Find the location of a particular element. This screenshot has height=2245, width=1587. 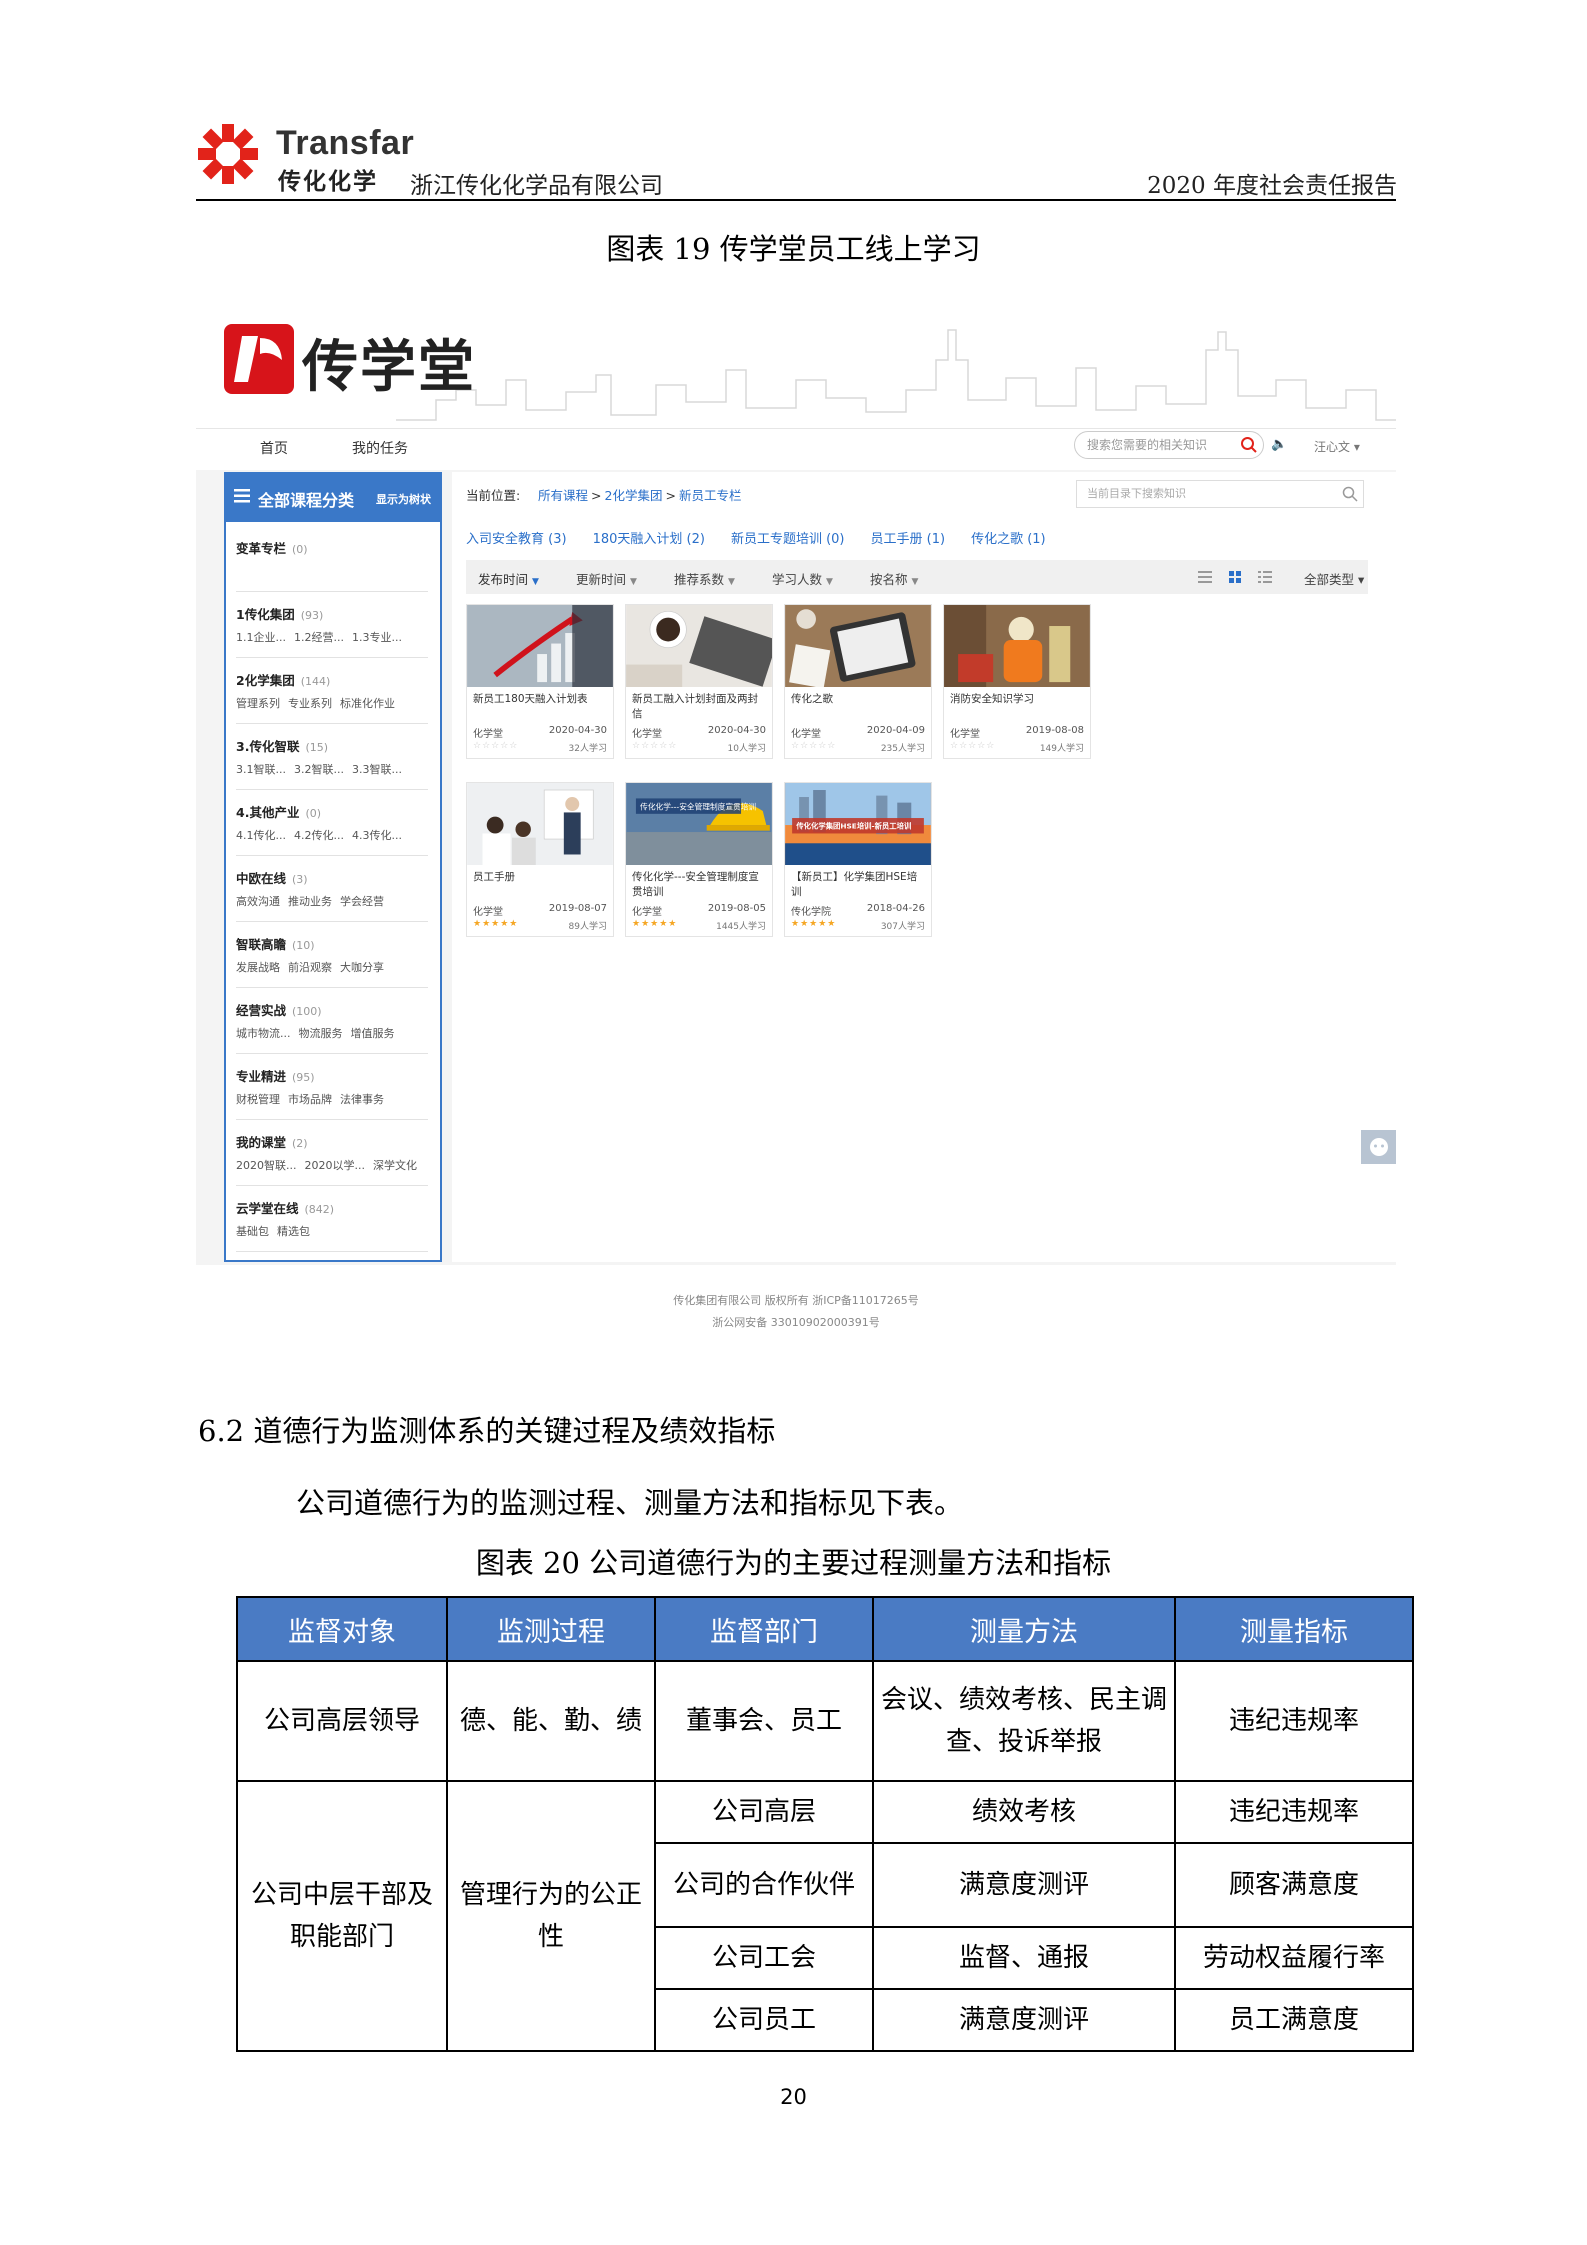

course-card: 消防安全知识学习 化学堂 2019-08-08 ☆☆☆☆☆ 149人学习 is located at coordinates (1017, 681).